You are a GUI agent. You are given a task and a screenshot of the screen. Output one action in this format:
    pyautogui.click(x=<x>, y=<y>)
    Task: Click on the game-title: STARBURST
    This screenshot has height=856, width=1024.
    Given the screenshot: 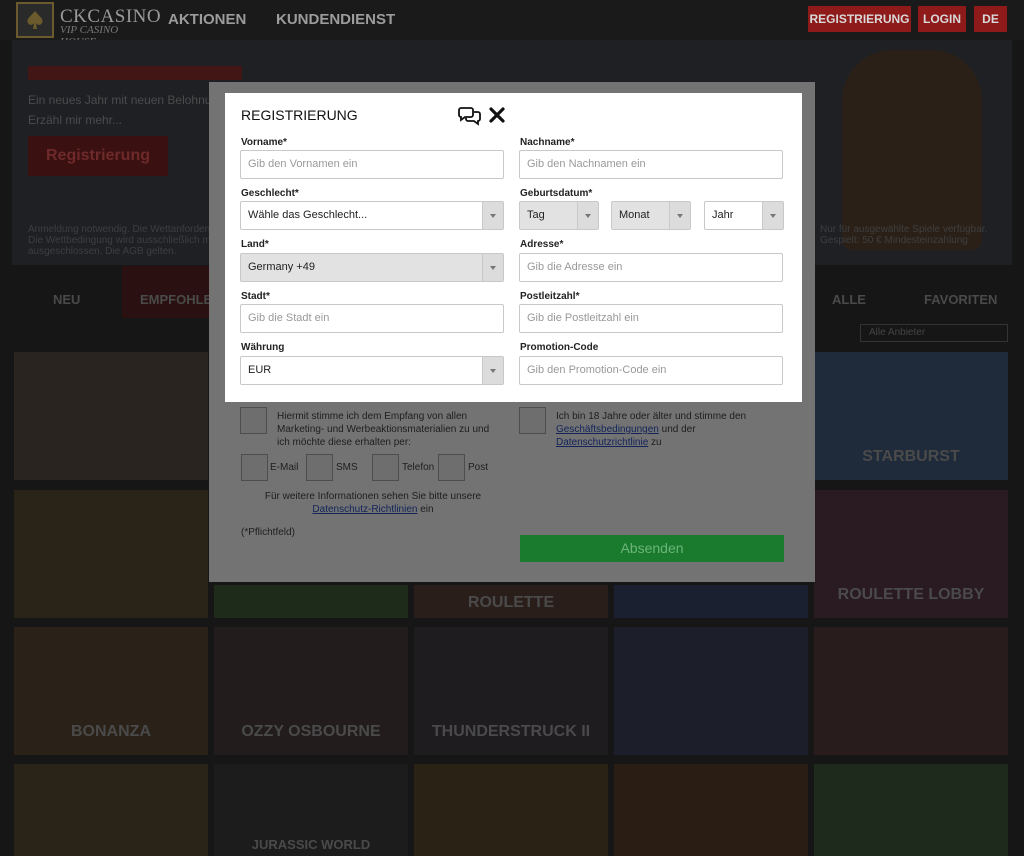 What is the action you would take?
    pyautogui.click(x=911, y=456)
    